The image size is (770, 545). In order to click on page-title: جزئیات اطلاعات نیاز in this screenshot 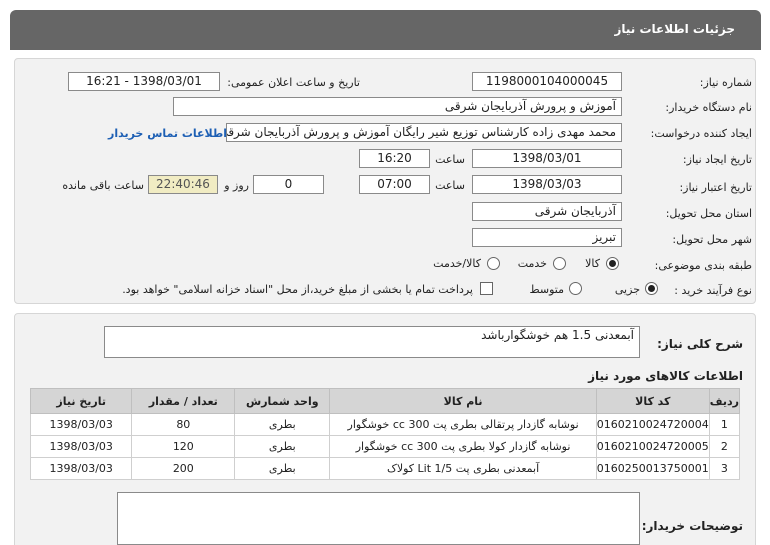, I will do `click(674, 29)`.